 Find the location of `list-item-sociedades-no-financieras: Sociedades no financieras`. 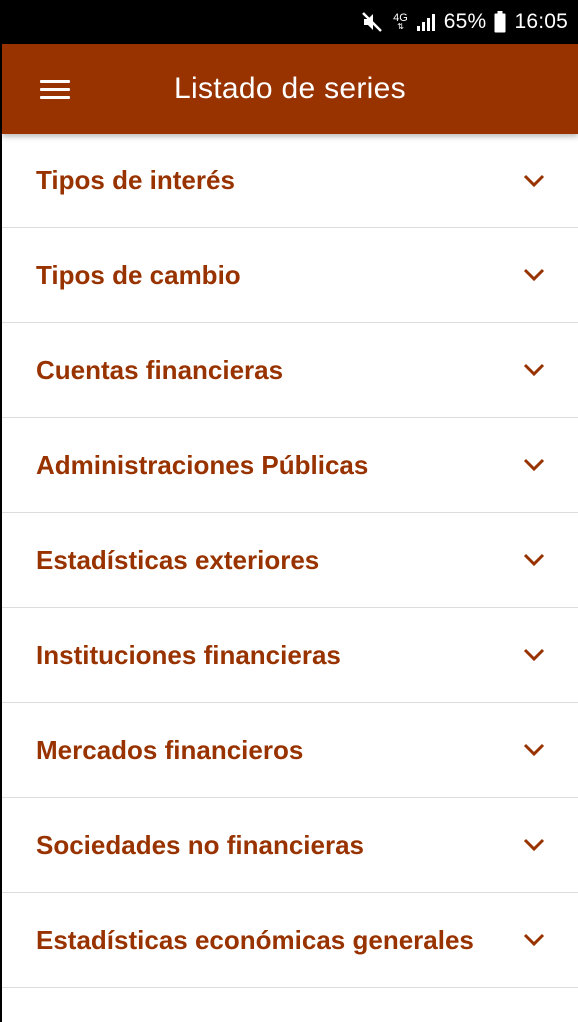

list-item-sociedades-no-financieras: Sociedades no financieras is located at coordinates (290, 845).